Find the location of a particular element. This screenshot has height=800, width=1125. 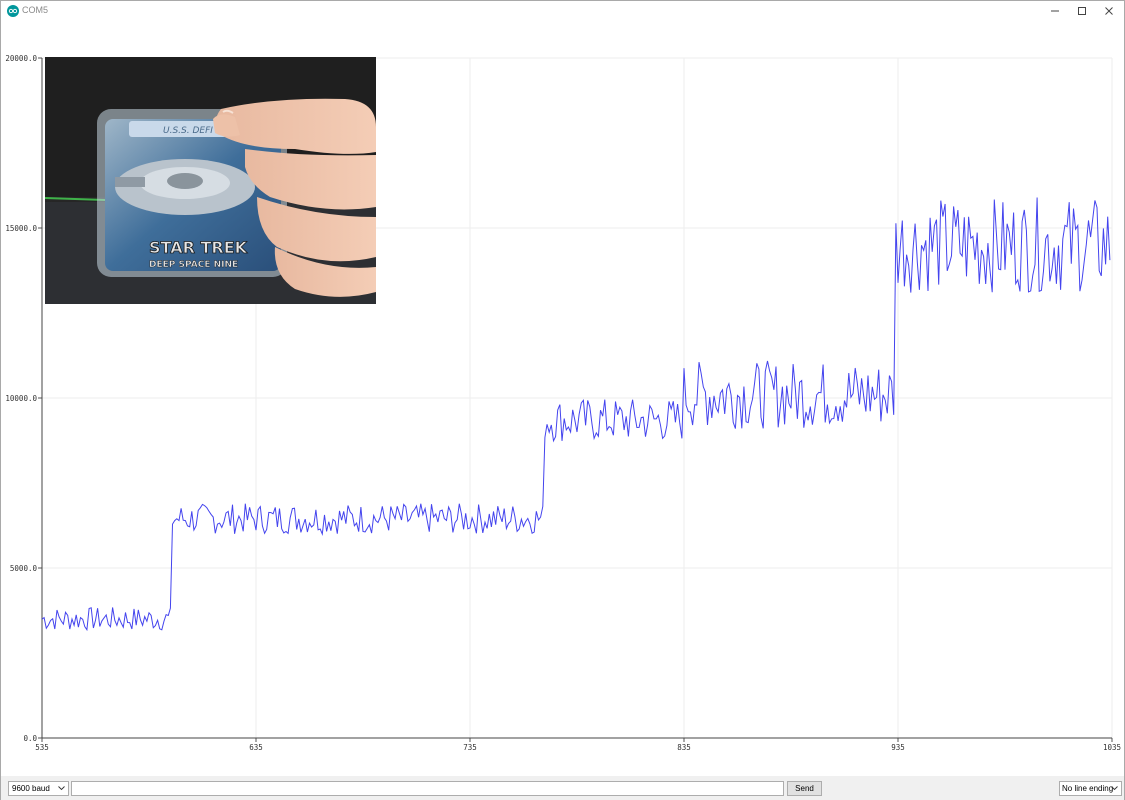

y-tick-label: 0.0 is located at coordinates (30, 738).